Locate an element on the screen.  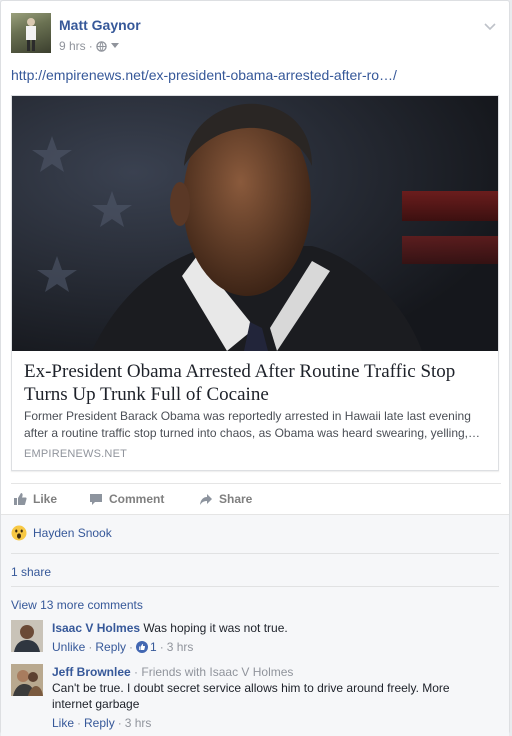
globe-icon is located at coordinates (101, 46).